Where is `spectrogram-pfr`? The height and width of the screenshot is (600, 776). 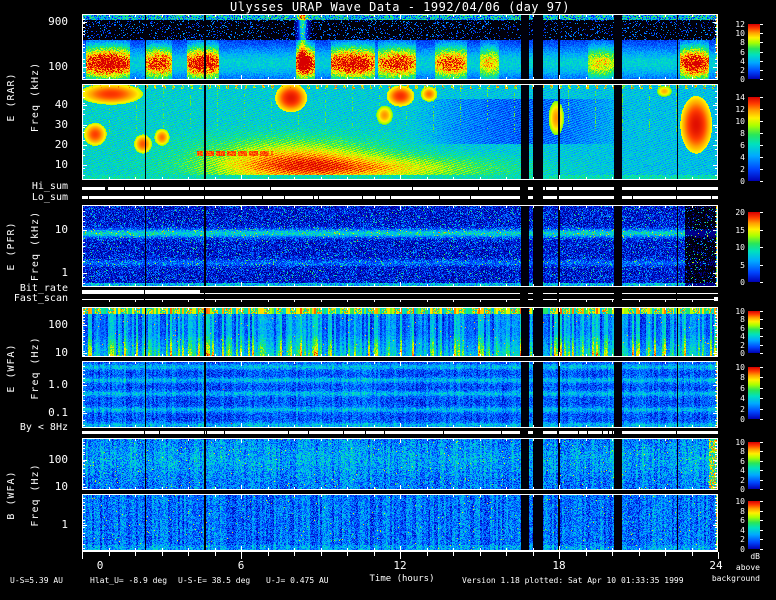 spectrogram-pfr is located at coordinates (400, 246).